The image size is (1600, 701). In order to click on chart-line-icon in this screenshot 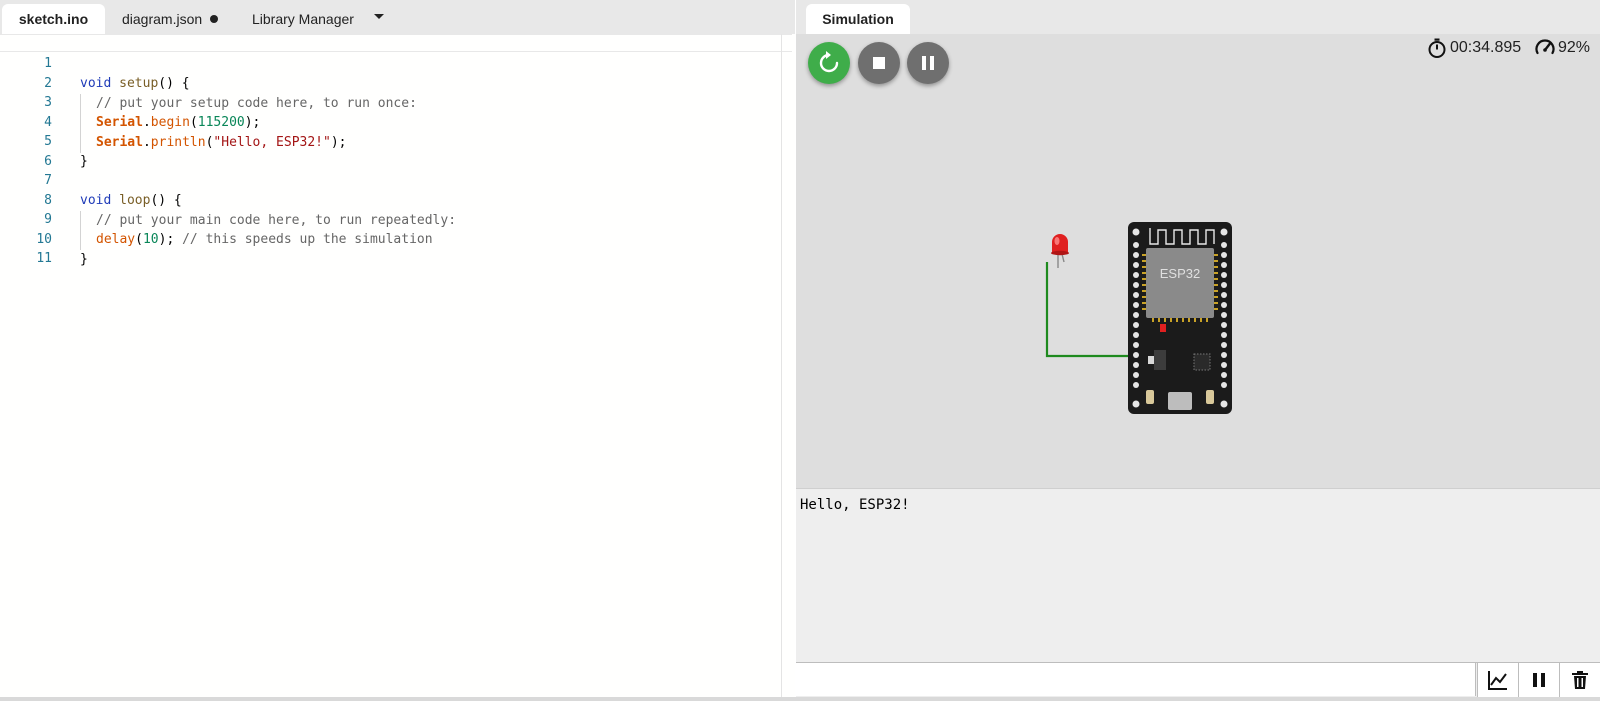, I will do `click(1497, 680)`.